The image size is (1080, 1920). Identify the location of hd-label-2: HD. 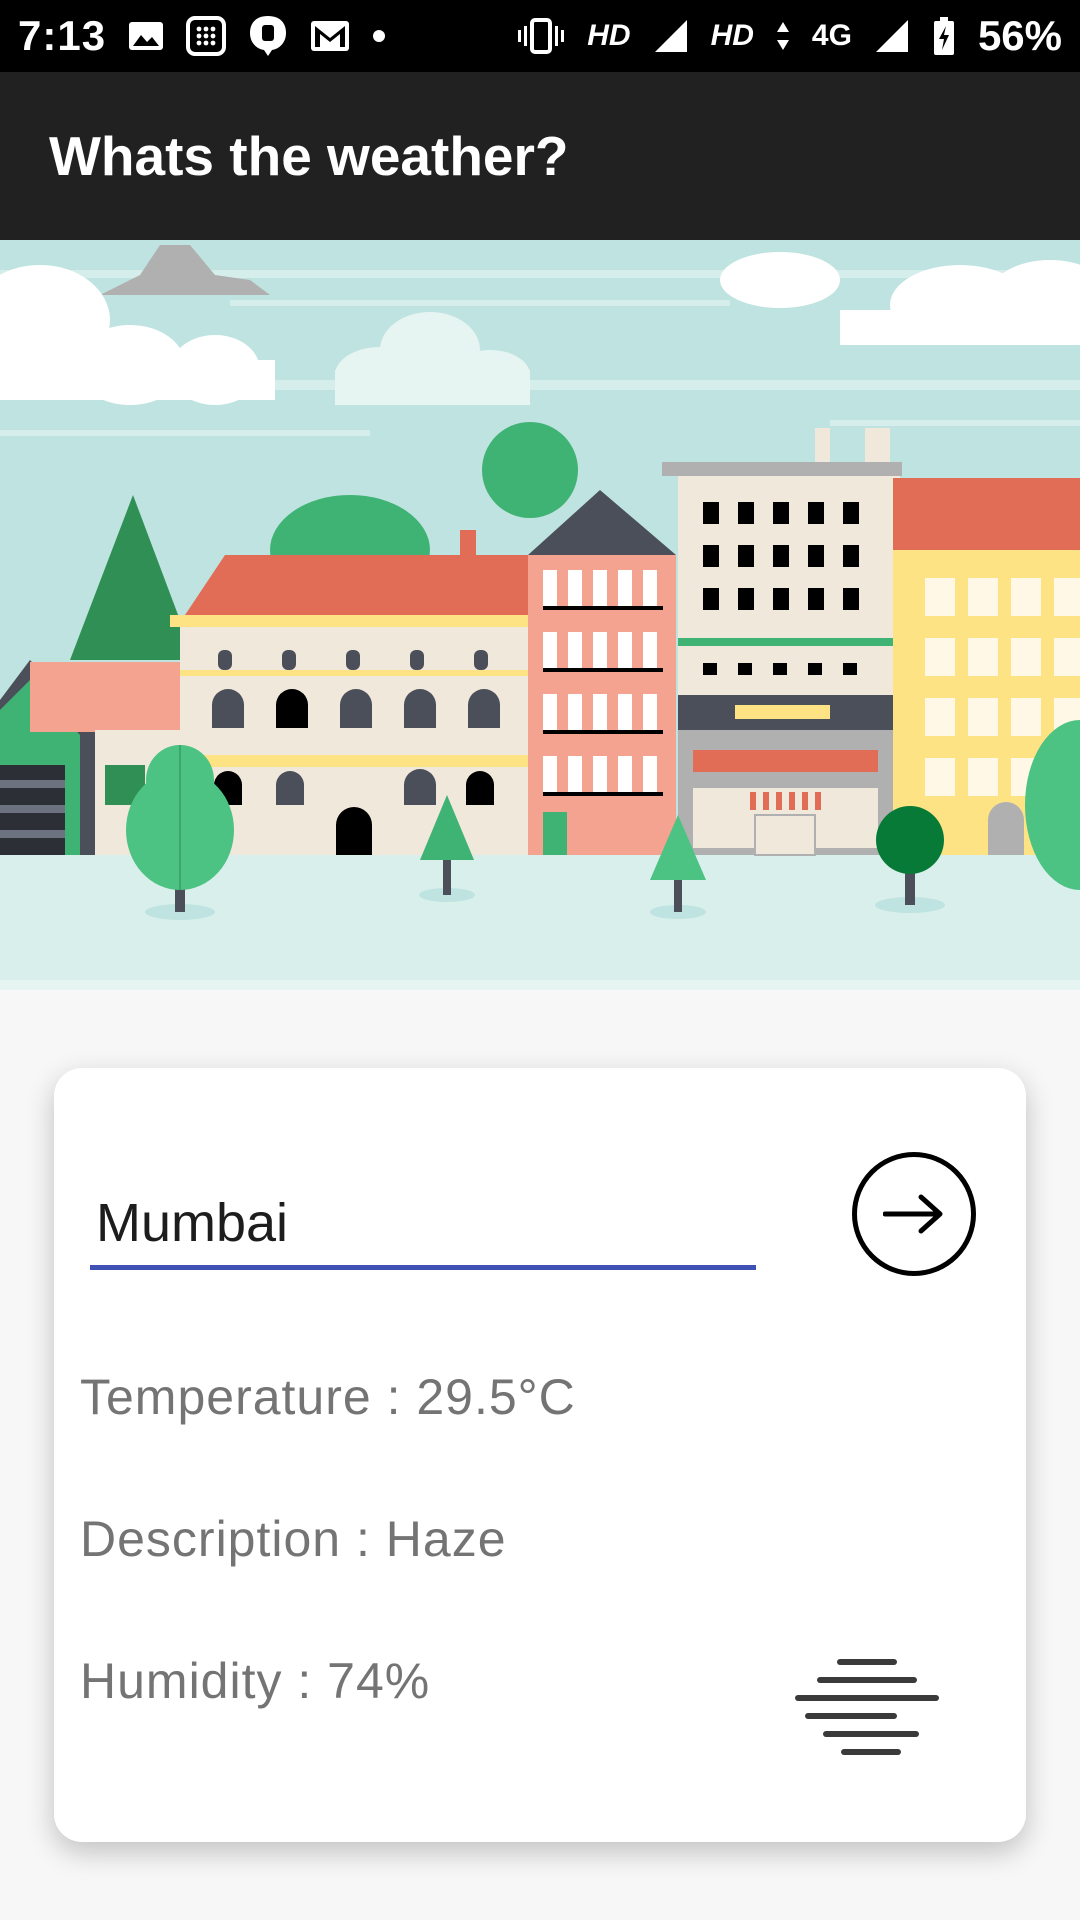
(732, 35).